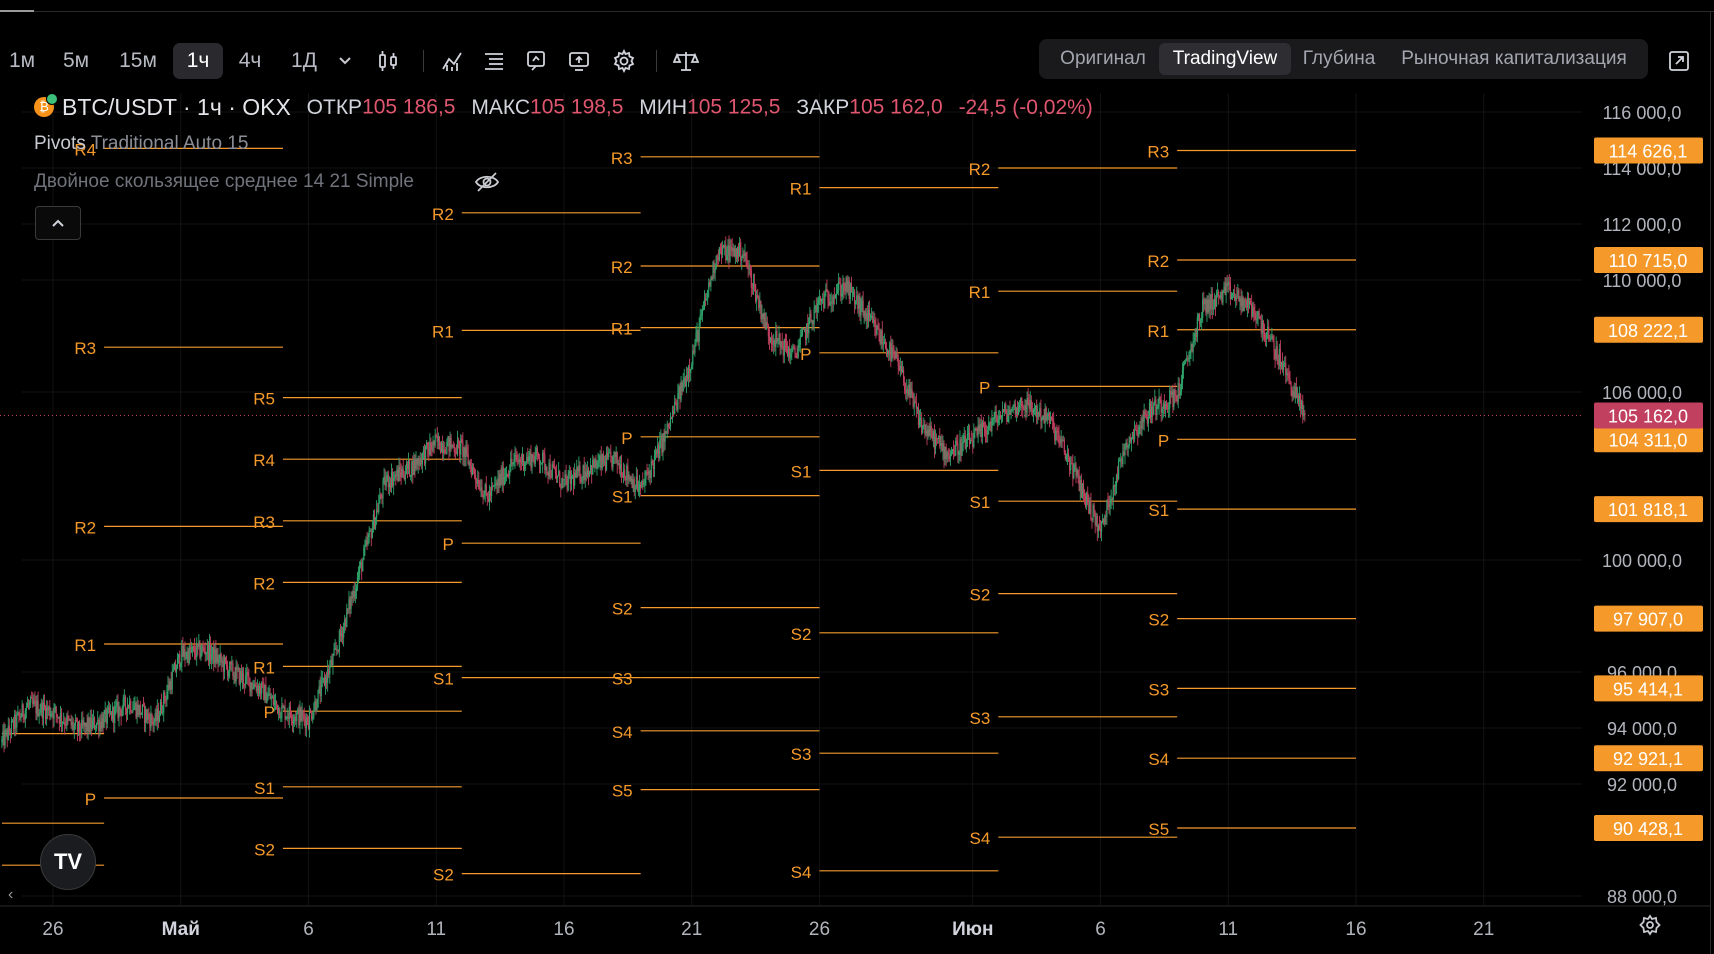 The height and width of the screenshot is (954, 1714). What do you see at coordinates (1642, 897) in the screenshot?
I see `price-tick-label: 88 000,0` at bounding box center [1642, 897].